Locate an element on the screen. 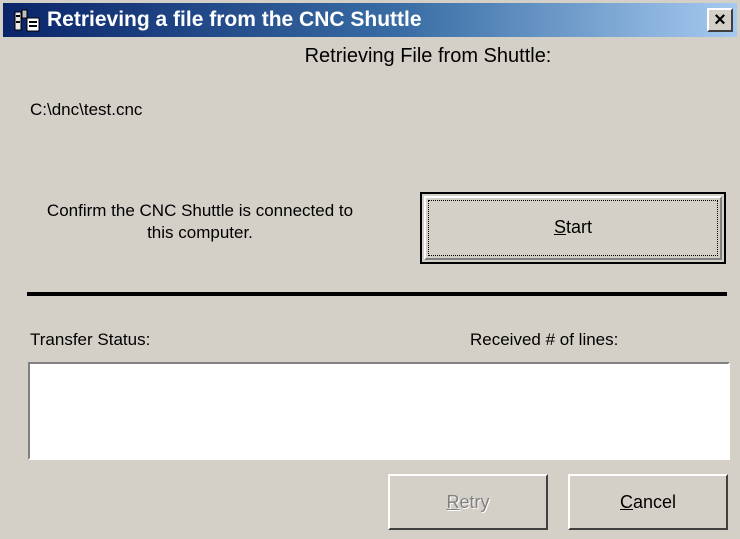 The width and height of the screenshot is (740, 539). close-icon: × is located at coordinates (720, 20).